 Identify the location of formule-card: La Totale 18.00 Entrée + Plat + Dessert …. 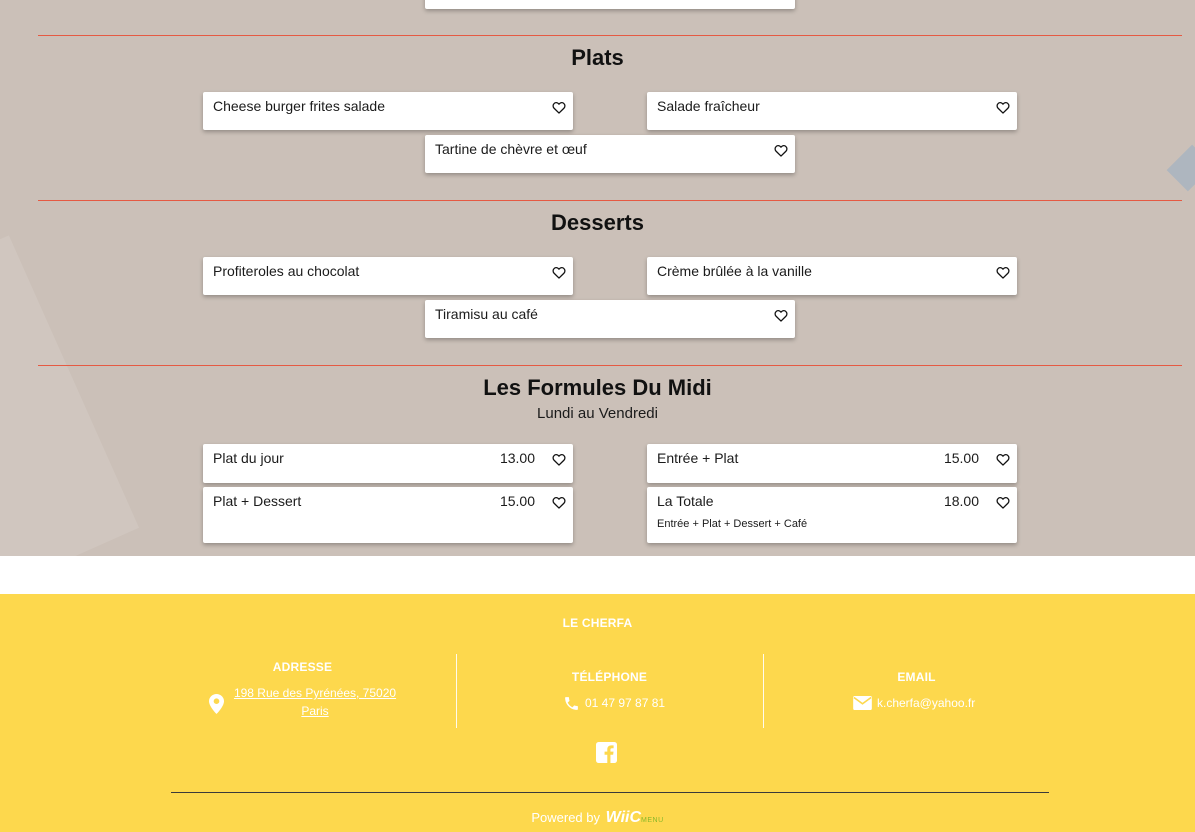
(832, 515).